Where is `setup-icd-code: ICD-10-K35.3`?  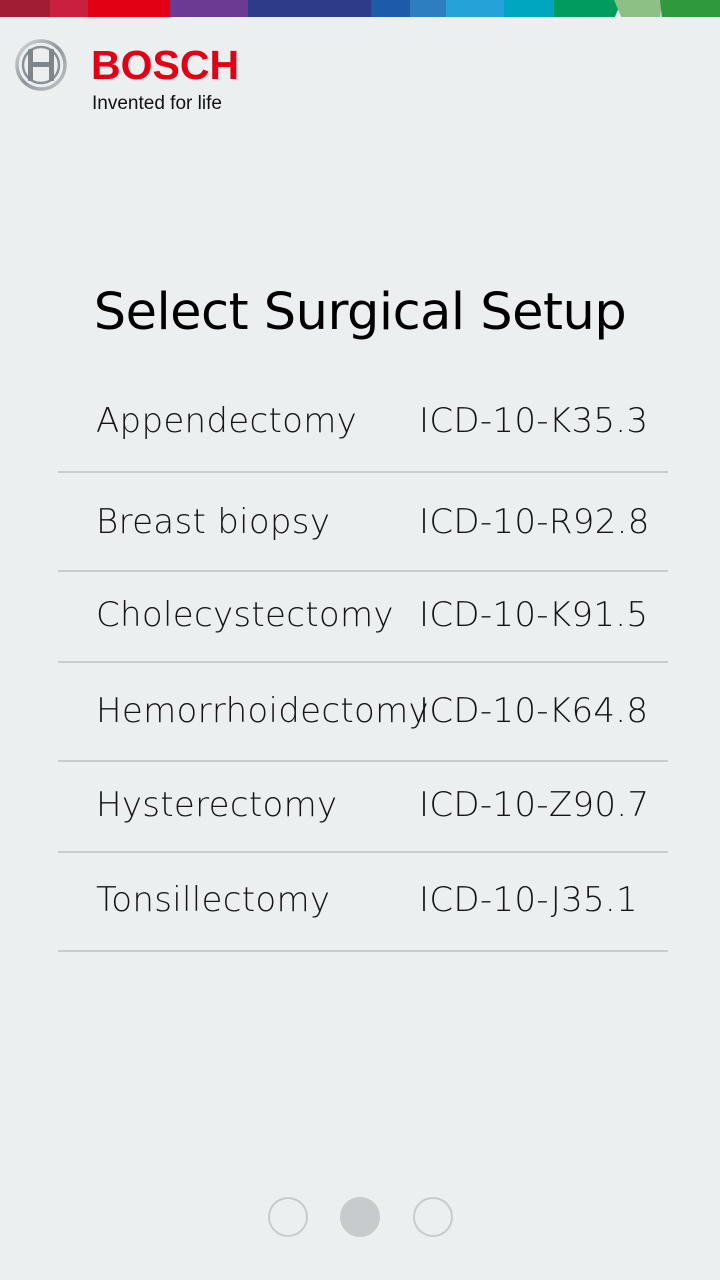 setup-icd-code: ICD-10-K35.3 is located at coordinates (534, 421).